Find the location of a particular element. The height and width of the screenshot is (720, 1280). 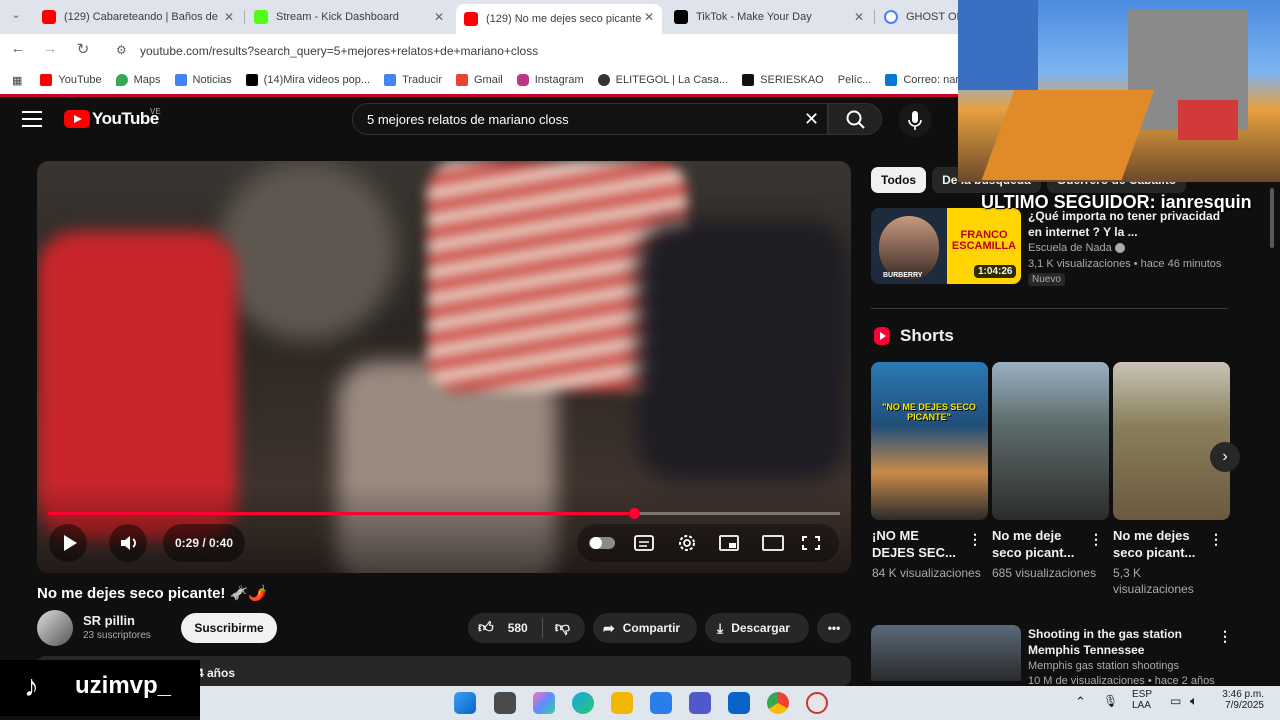

thumbnail-person is located at coordinates (909, 248).